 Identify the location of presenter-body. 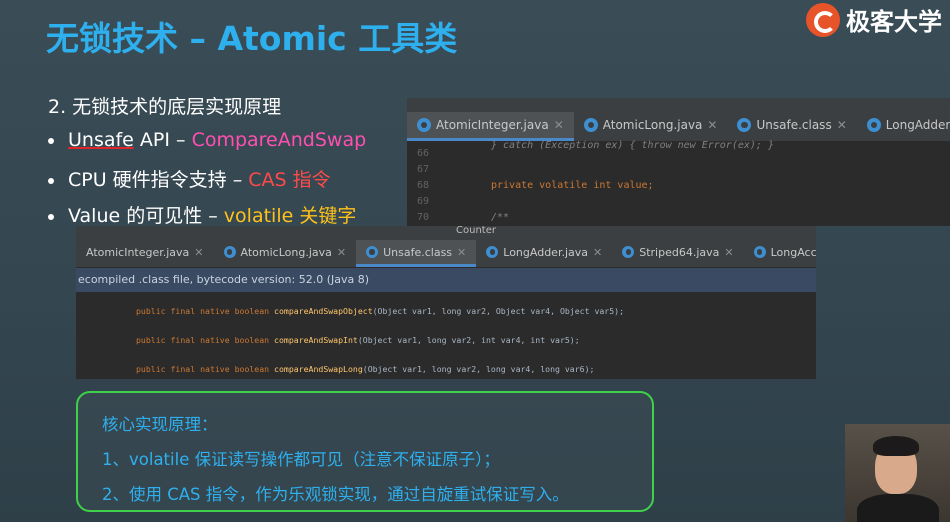
(898, 508).